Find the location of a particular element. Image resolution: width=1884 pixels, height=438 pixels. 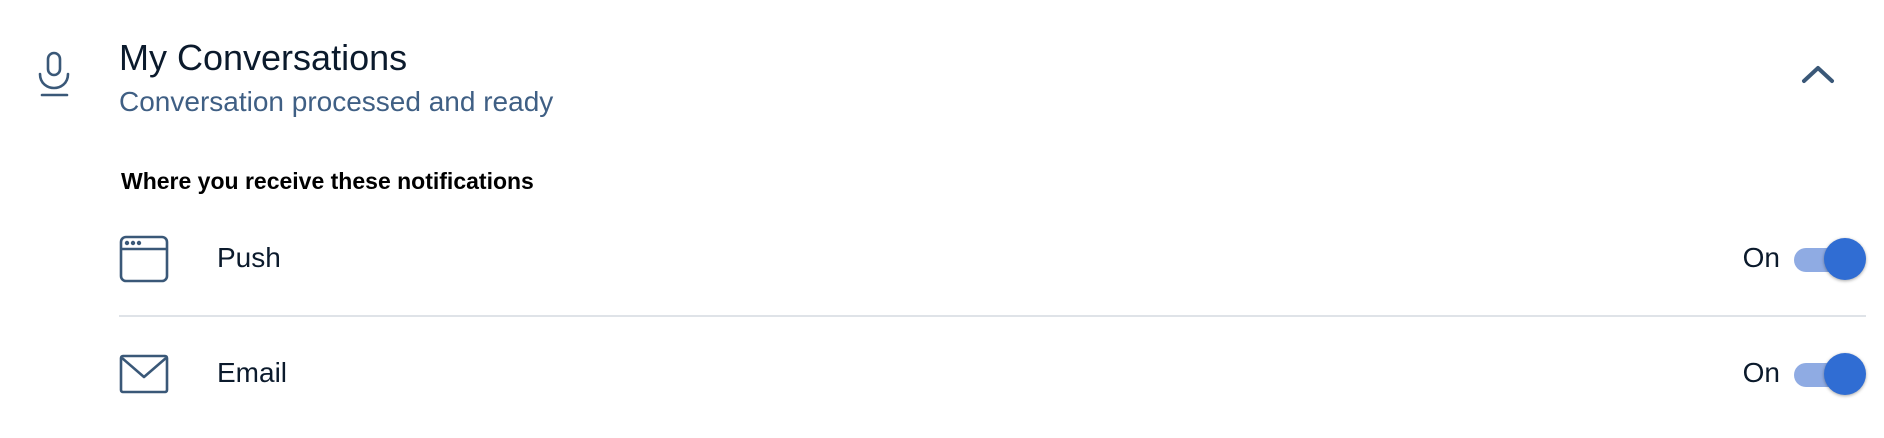

collapse-button is located at coordinates (1818, 76).